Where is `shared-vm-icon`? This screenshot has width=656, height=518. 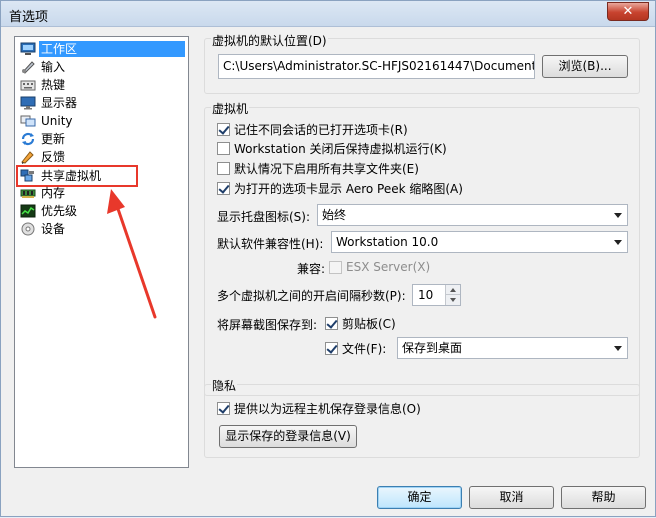 shared-vm-icon is located at coordinates (28, 176).